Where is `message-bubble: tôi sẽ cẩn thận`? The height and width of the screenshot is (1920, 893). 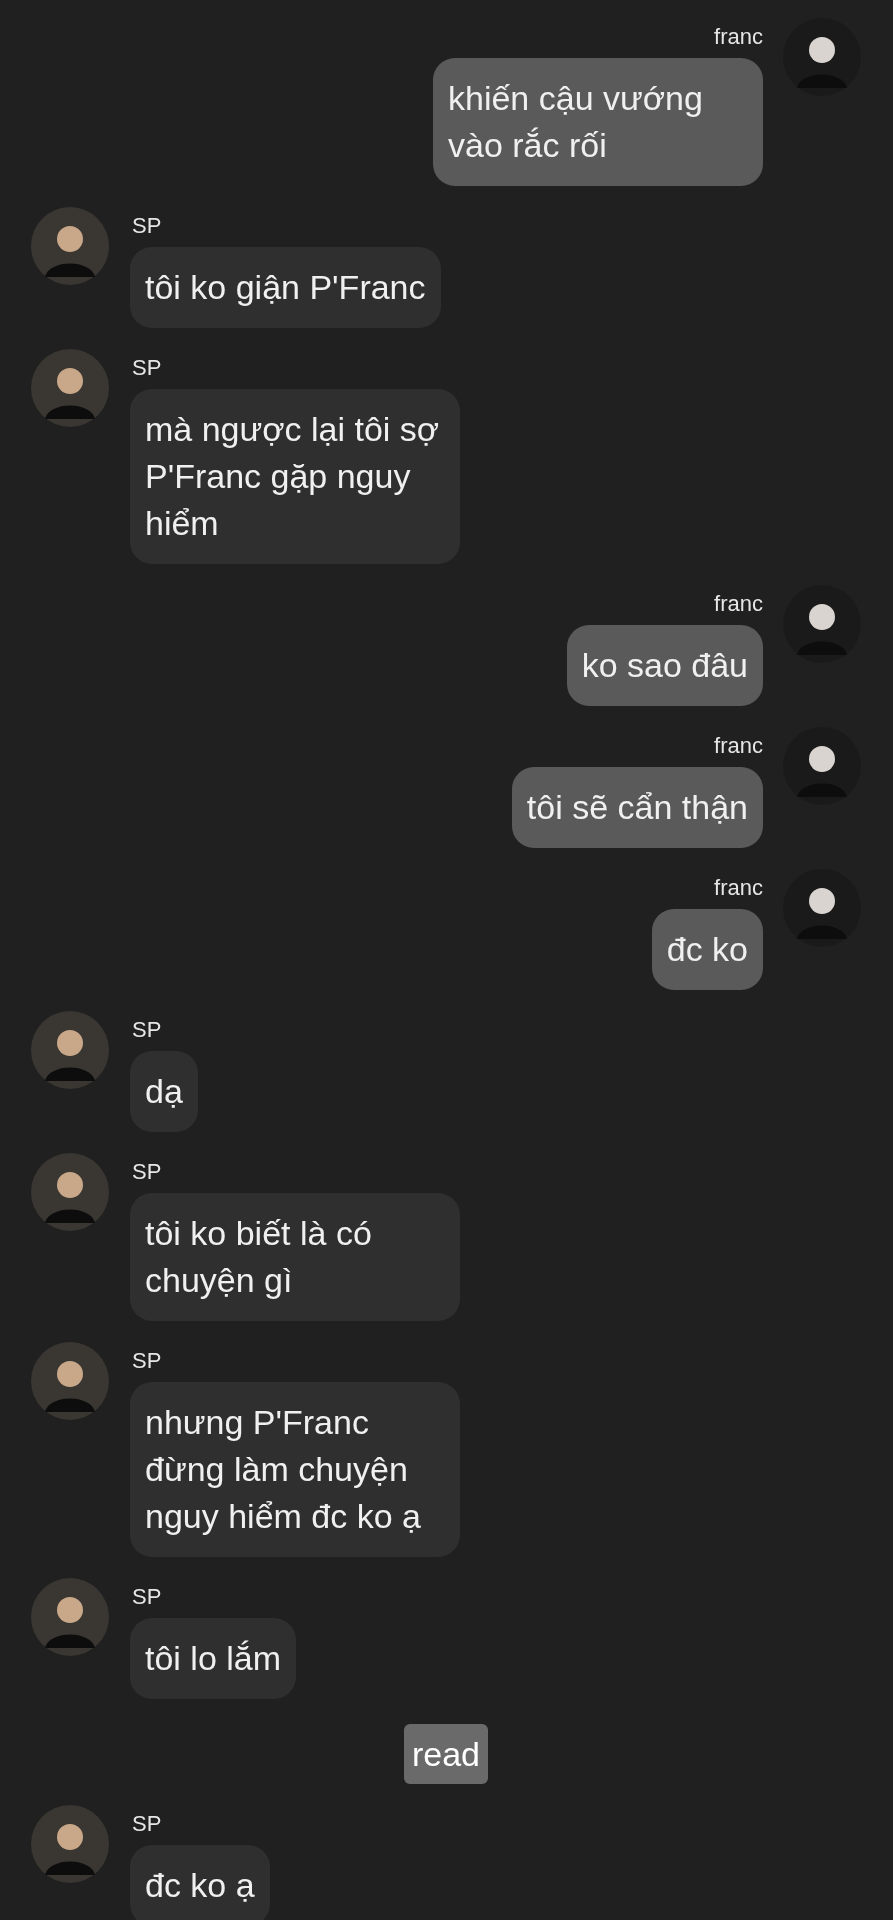
message-bubble: tôi sẽ cẩn thận is located at coordinates (637, 807).